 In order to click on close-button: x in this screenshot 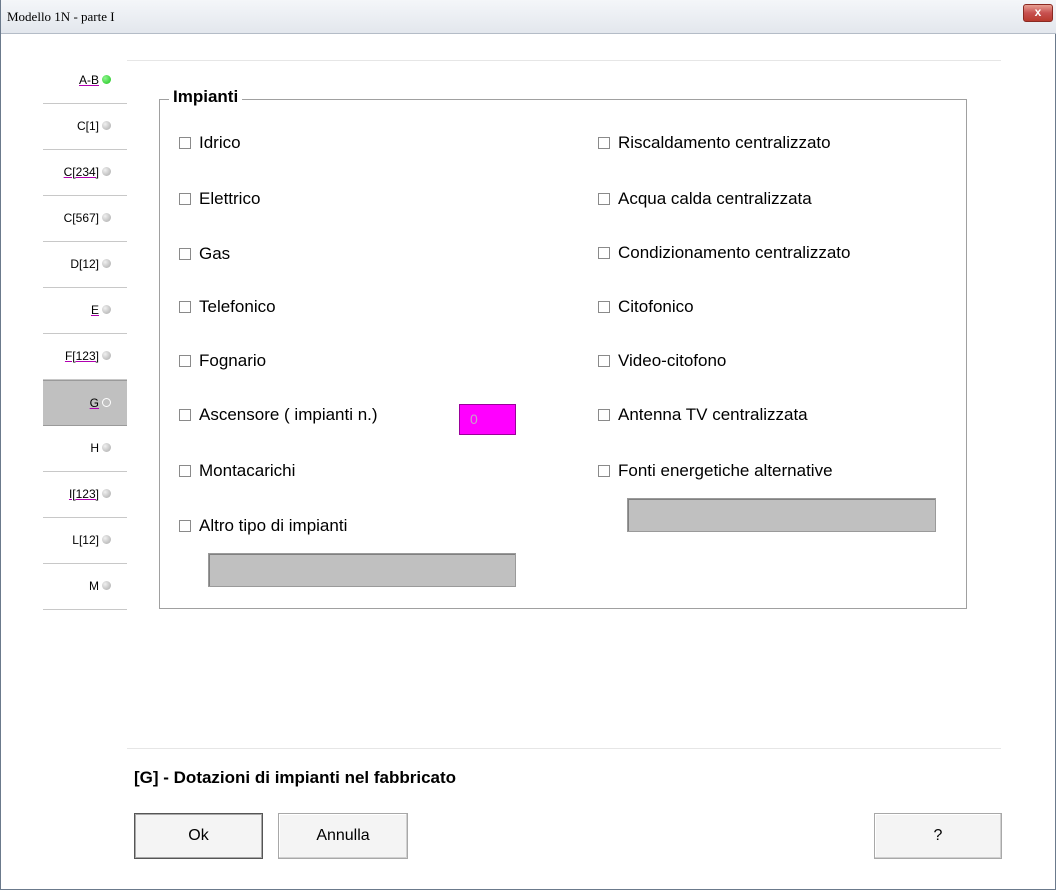, I will do `click(1038, 13)`.